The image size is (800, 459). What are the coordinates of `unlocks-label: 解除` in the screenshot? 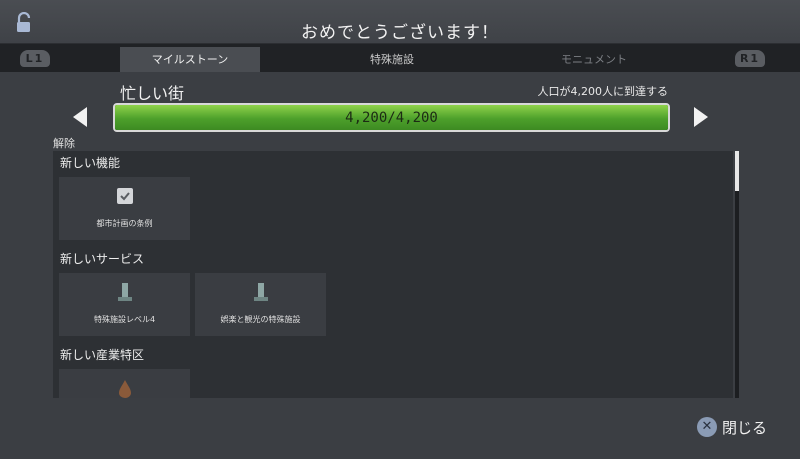 It's located at (64, 143).